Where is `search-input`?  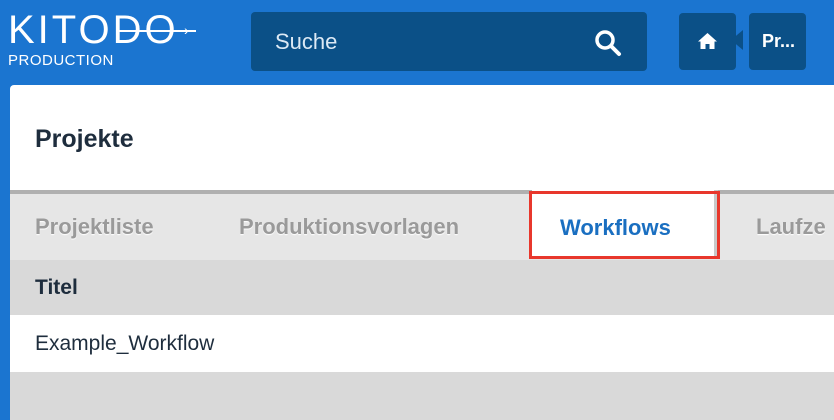 search-input is located at coordinates (449, 41).